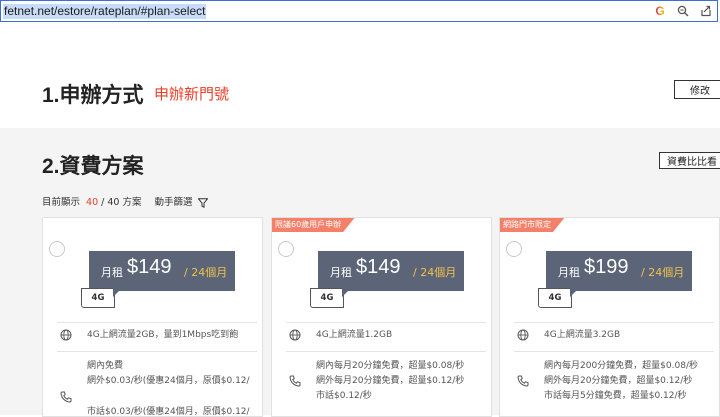 The image size is (720, 417). I want to click on voice-line: 網內每月20分鐘免費，超量$0.08/秒, so click(390, 366).